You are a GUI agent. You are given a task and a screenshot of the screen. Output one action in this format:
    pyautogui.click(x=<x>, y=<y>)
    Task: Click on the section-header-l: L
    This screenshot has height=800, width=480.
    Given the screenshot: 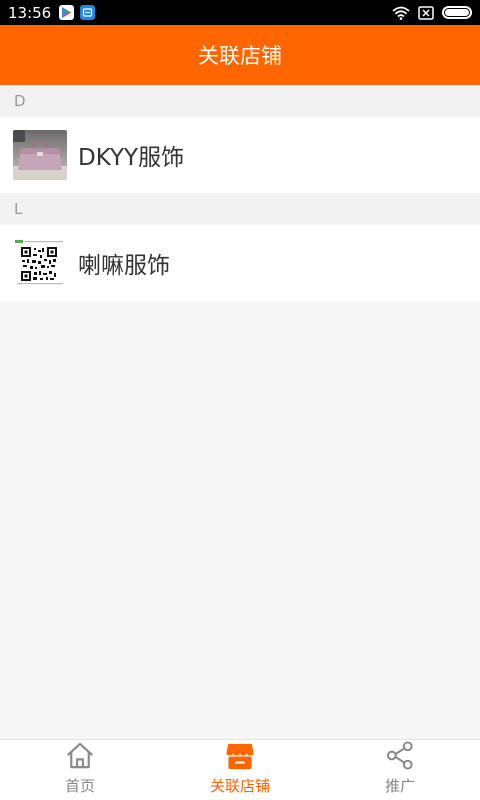 What is the action you would take?
    pyautogui.click(x=240, y=209)
    